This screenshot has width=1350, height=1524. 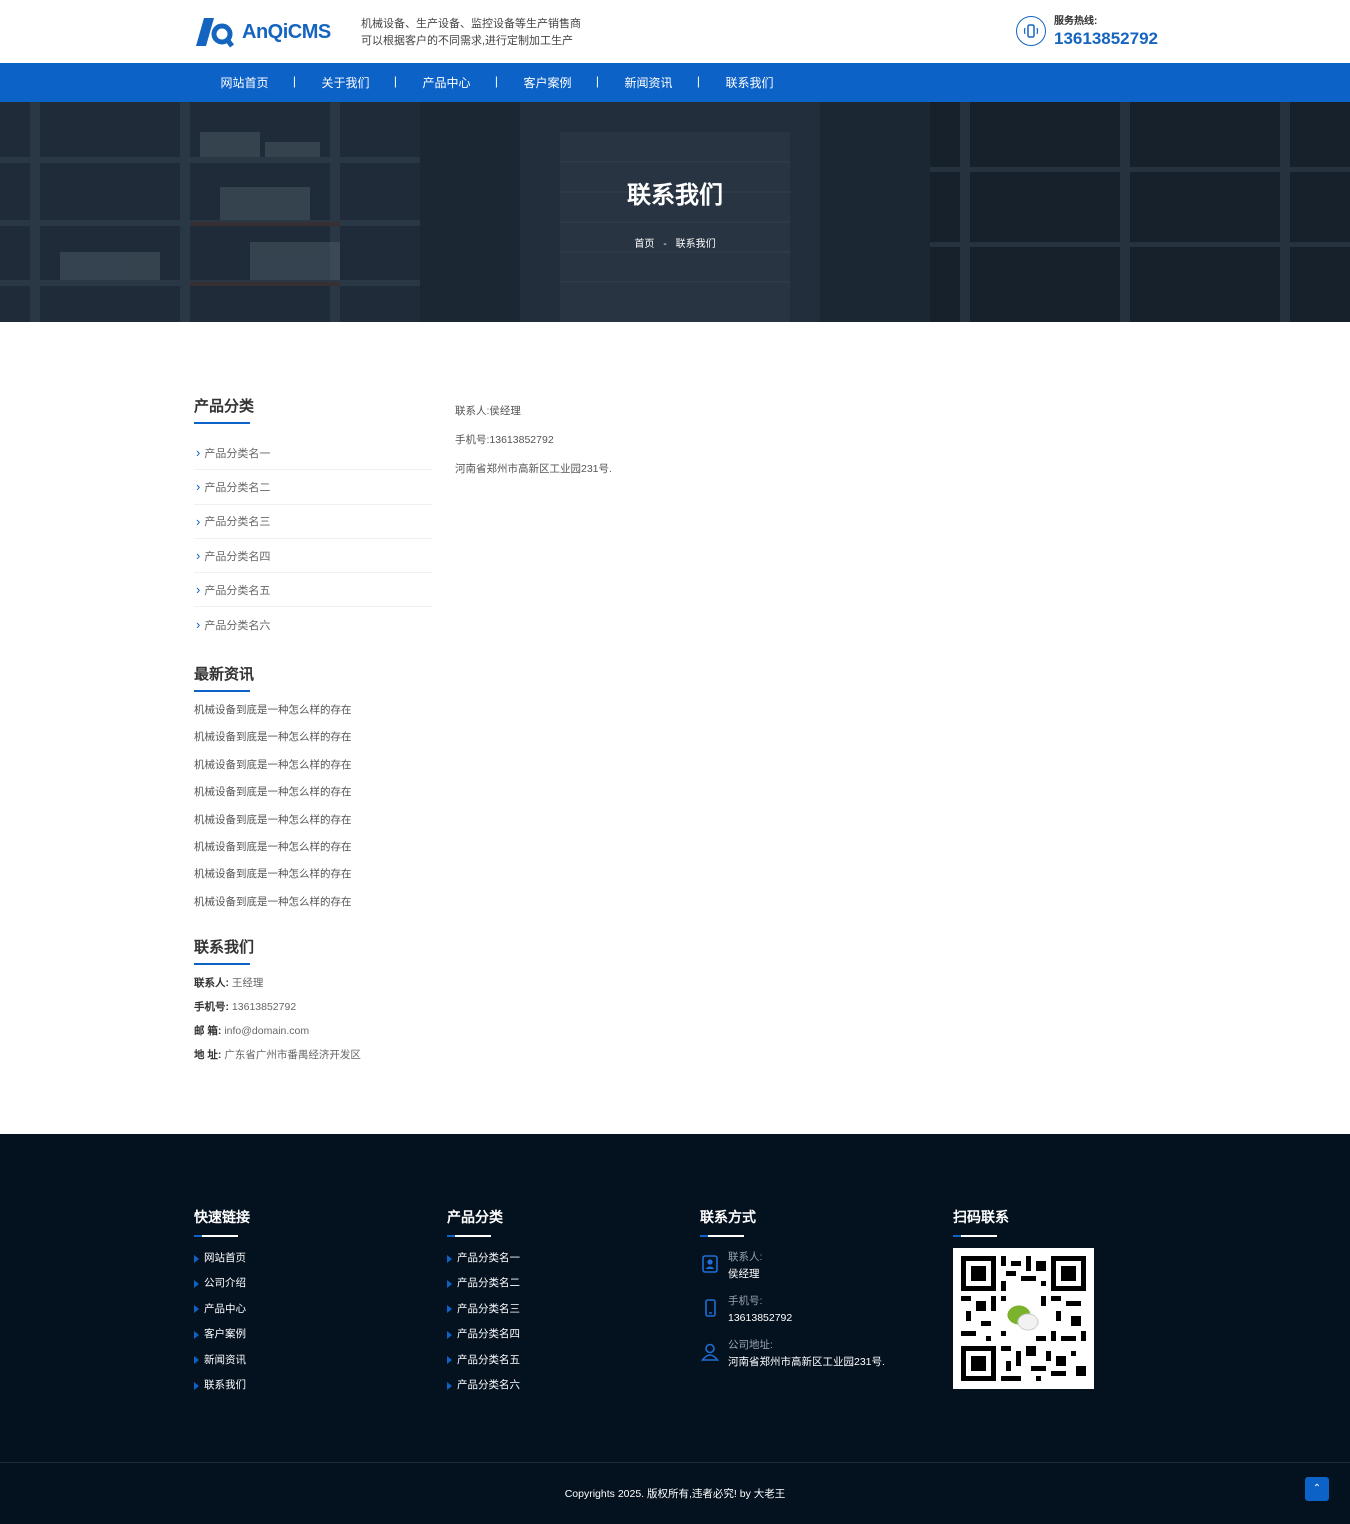 I want to click on footer-link-label: 新闻资讯, so click(x=225, y=1359).